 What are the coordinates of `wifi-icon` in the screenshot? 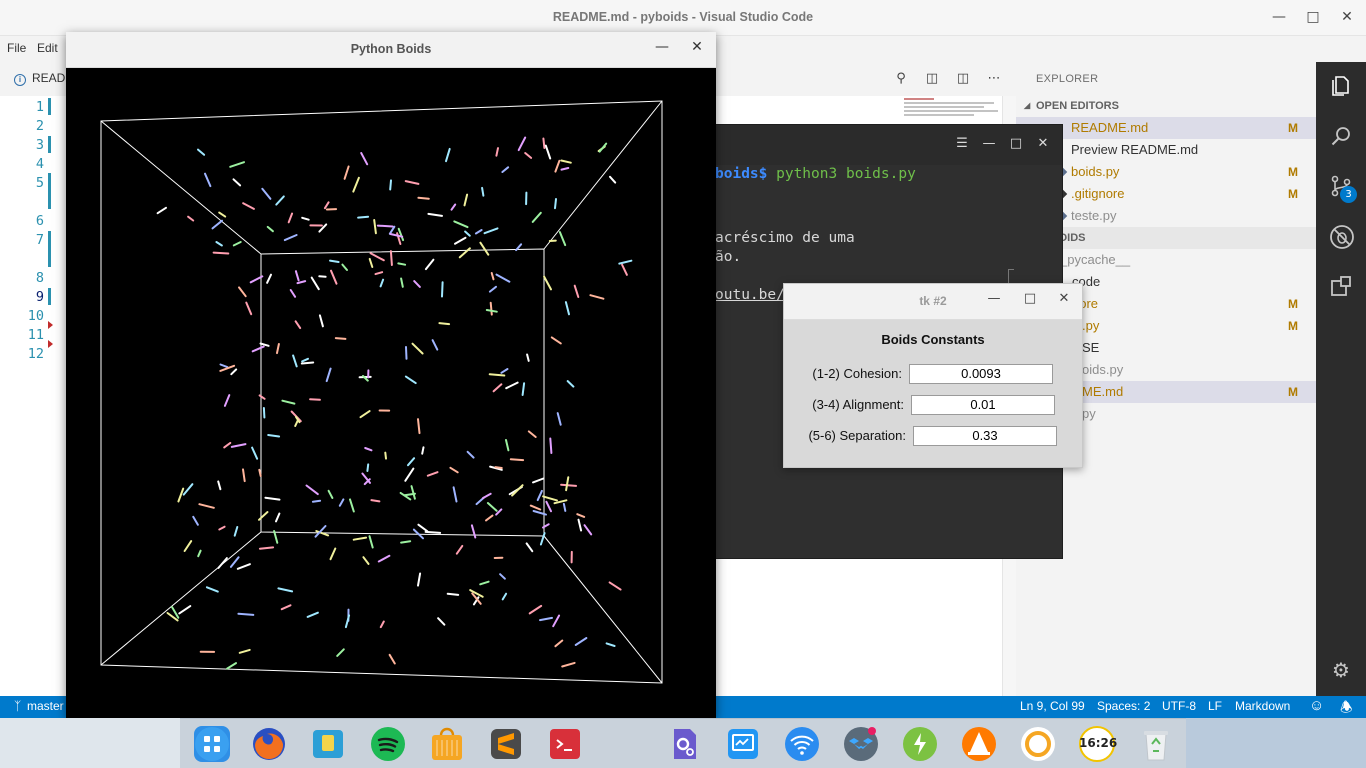 It's located at (802, 744).